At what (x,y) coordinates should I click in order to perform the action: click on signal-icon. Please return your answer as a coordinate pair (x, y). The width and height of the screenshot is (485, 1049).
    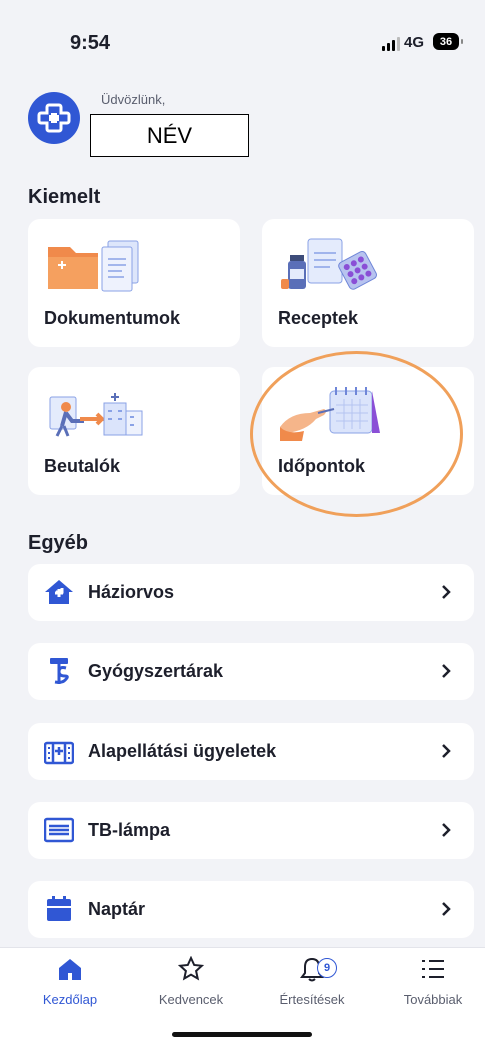
    Looking at the image, I should click on (391, 44).